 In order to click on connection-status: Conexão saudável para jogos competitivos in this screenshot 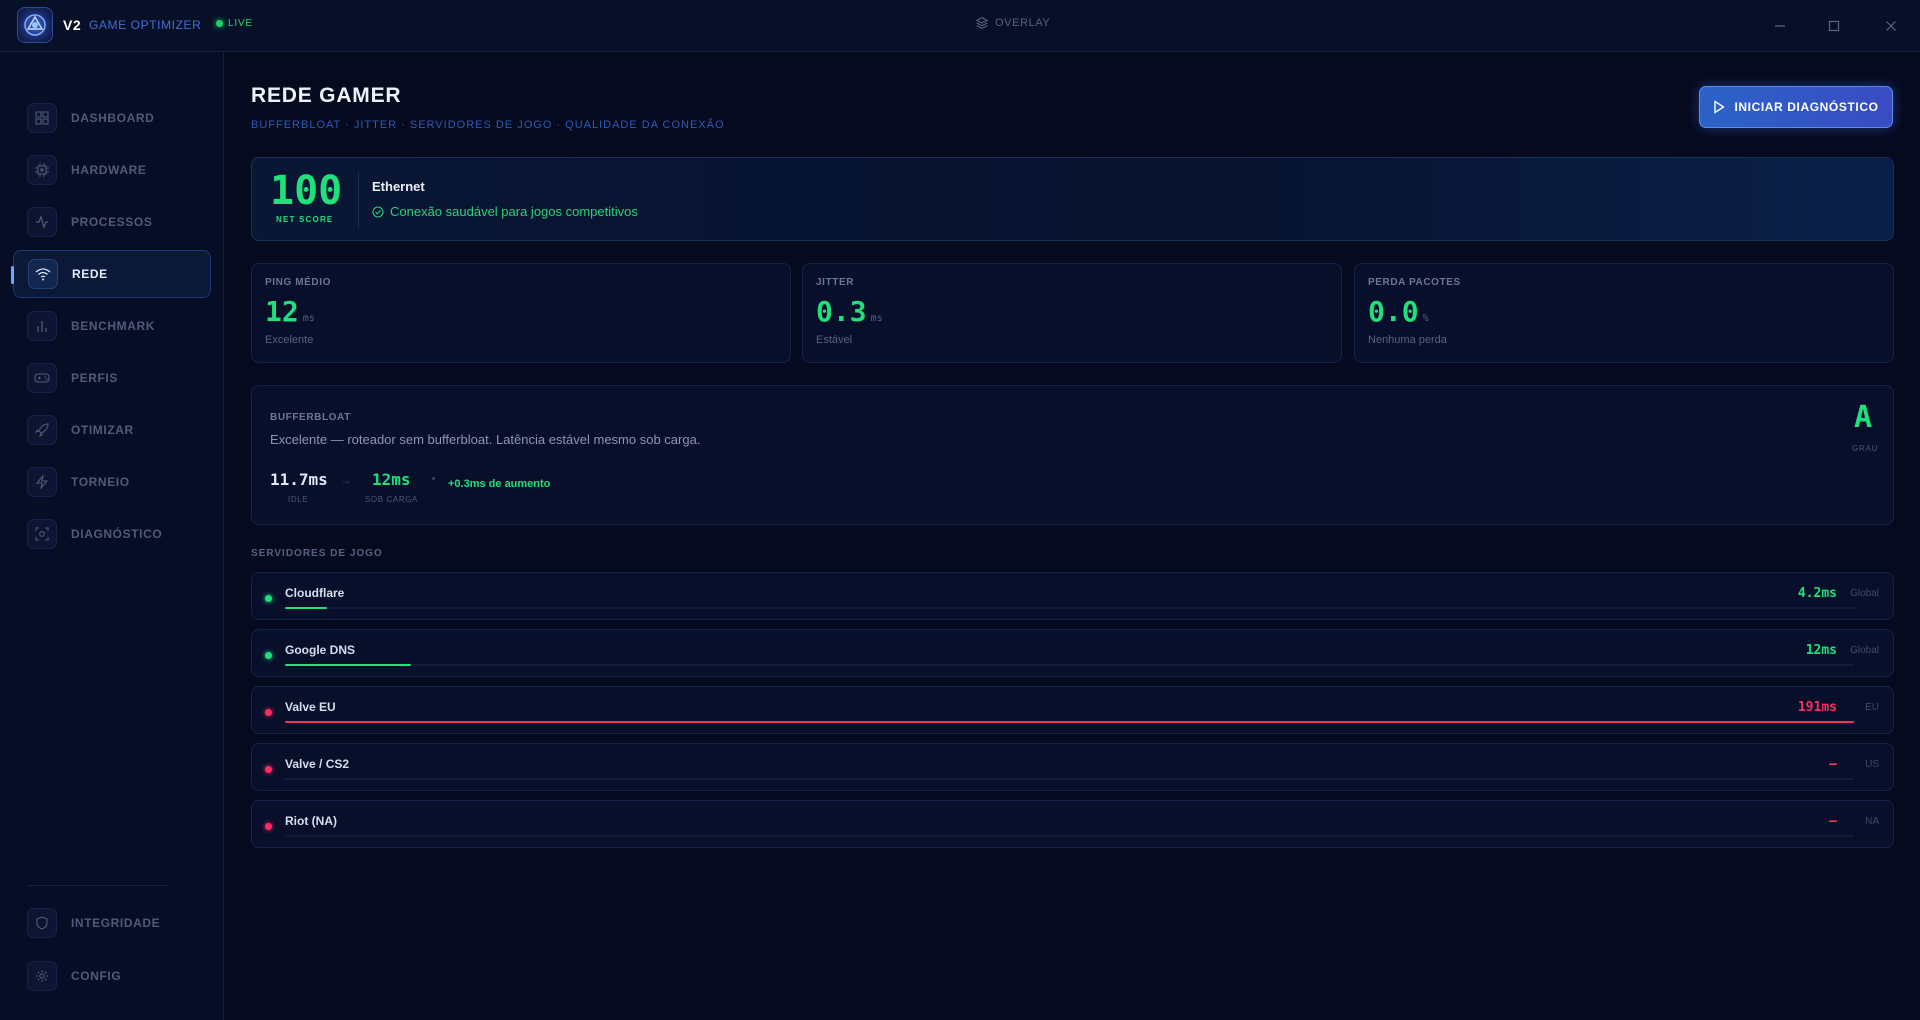, I will do `click(505, 211)`.